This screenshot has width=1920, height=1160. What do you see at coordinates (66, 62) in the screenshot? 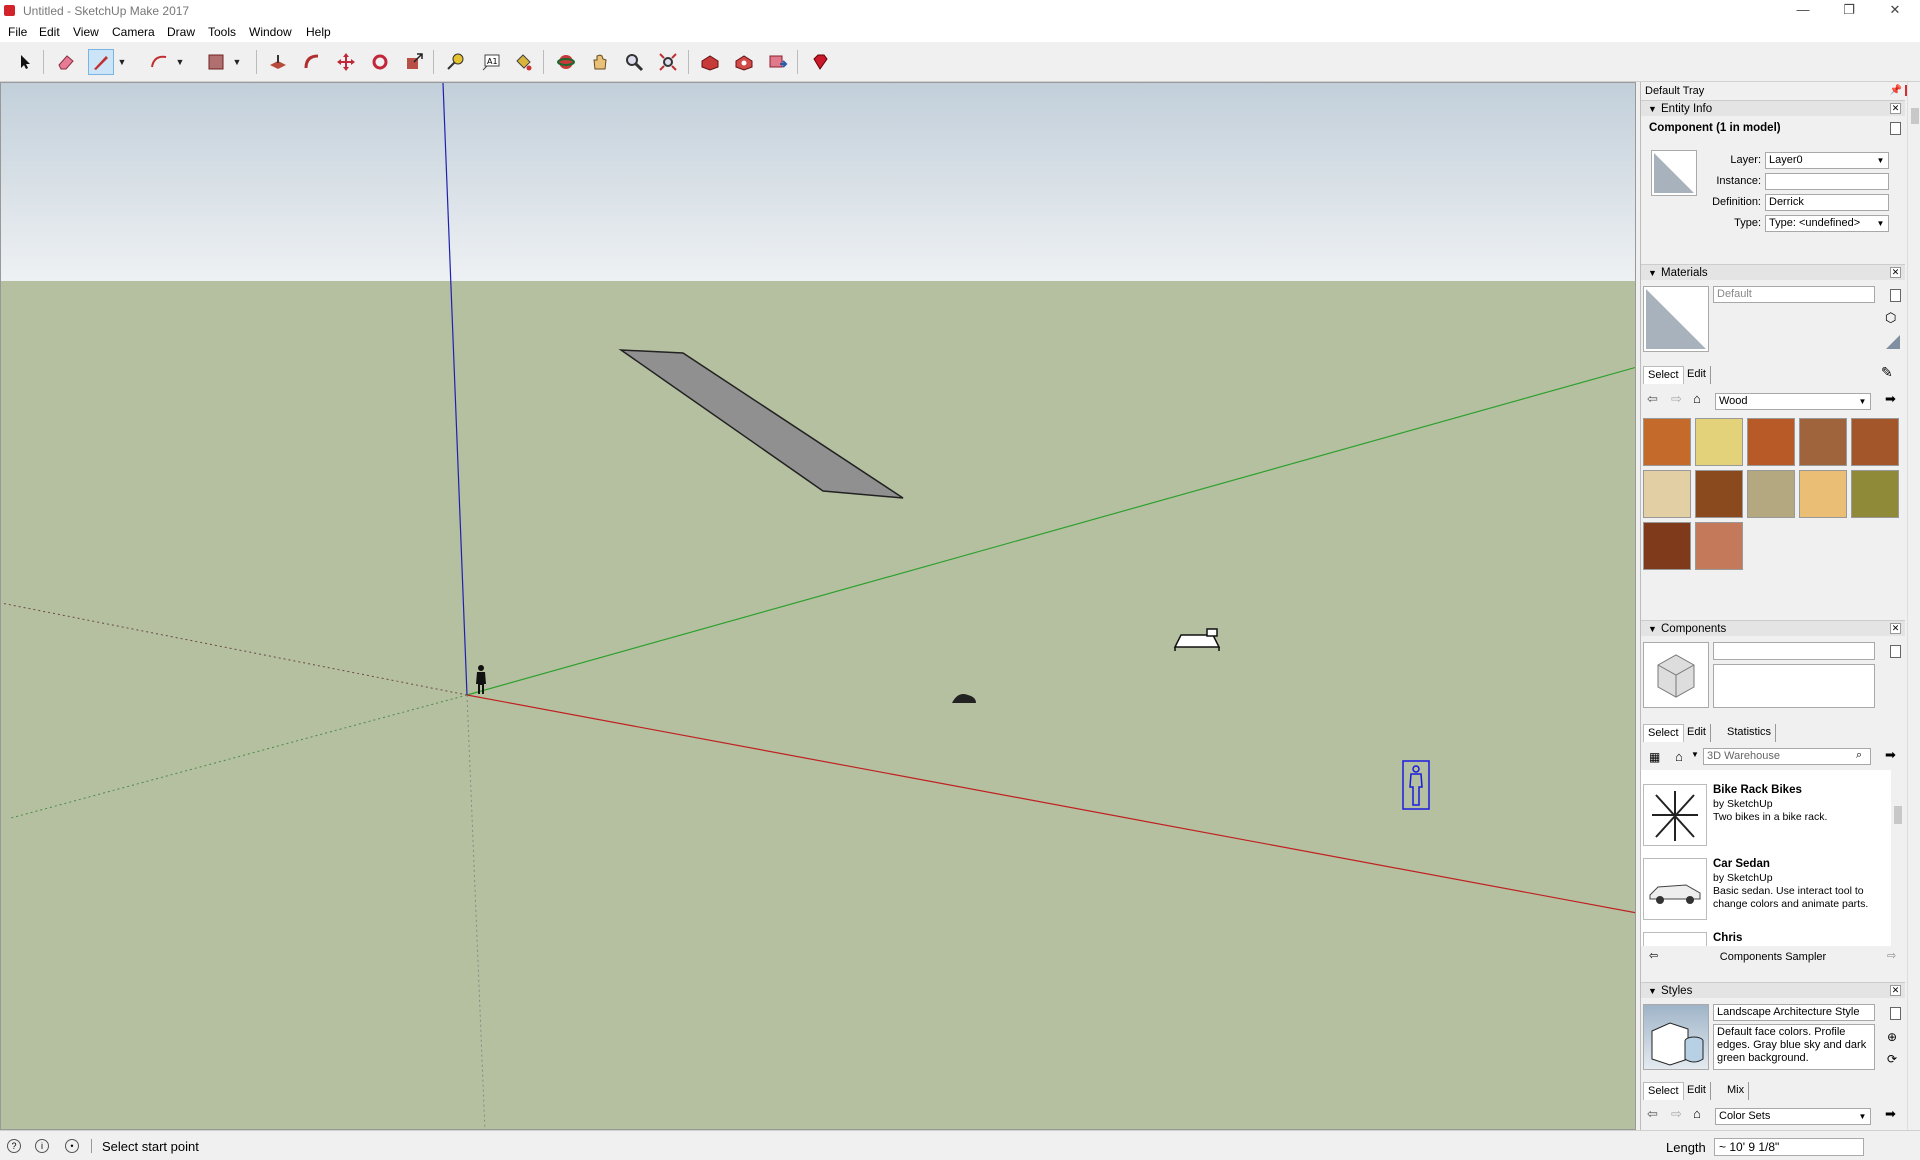
I see `eraser-icon` at bounding box center [66, 62].